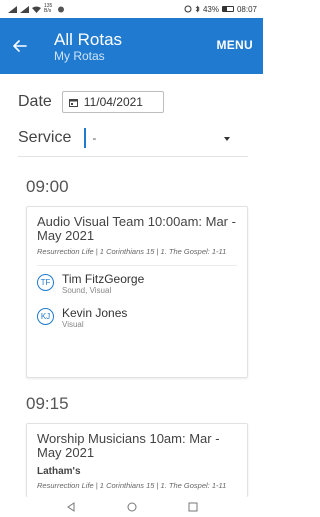 The image size is (320, 517). Describe the element at coordinates (88, 39) in the screenshot. I see `page-title: All Rotas` at that location.